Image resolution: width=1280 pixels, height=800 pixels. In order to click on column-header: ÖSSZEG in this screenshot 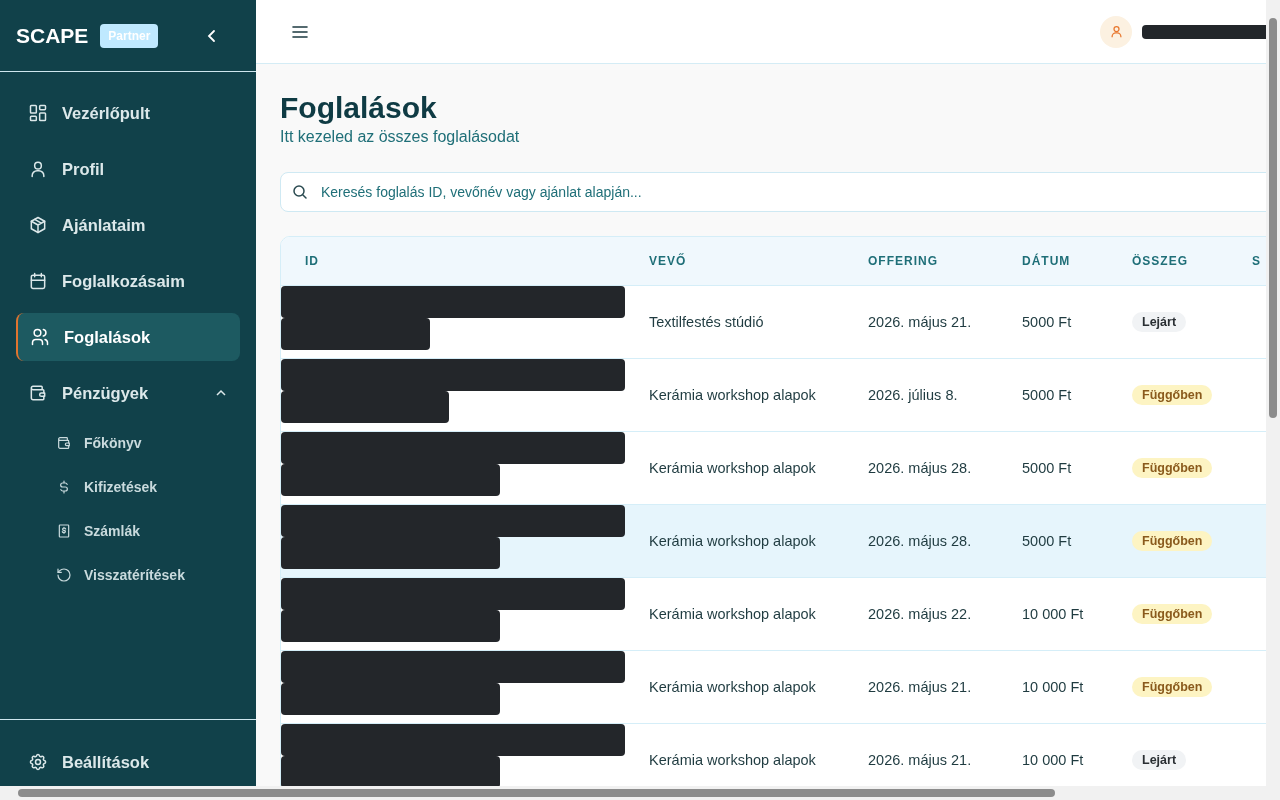, I will do `click(1160, 261)`.